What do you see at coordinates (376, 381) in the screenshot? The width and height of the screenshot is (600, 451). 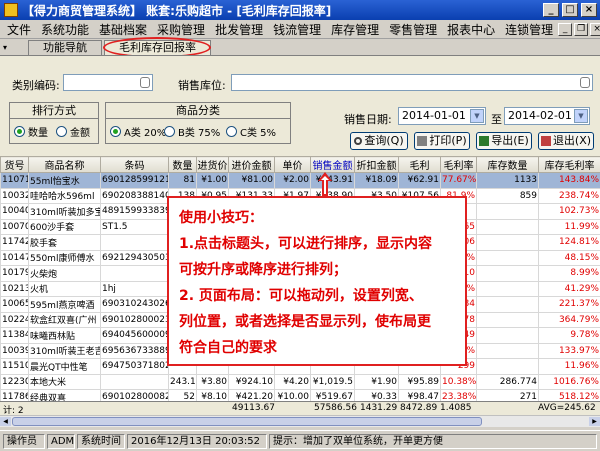 I see `table-cell: ¥1.90` at bounding box center [376, 381].